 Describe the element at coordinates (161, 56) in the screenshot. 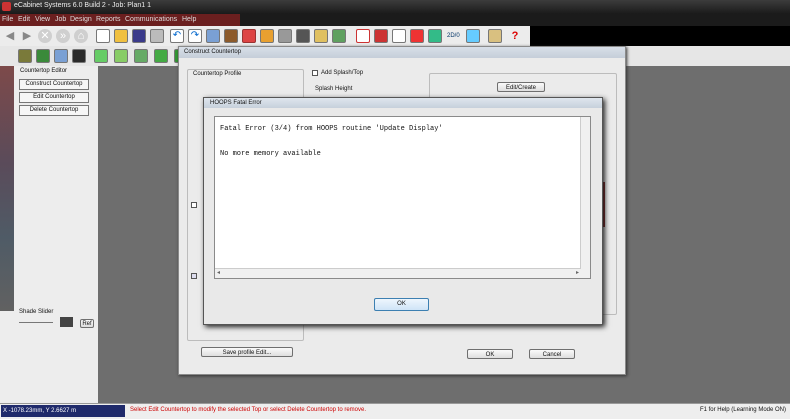

I see `view-8-icon` at that location.